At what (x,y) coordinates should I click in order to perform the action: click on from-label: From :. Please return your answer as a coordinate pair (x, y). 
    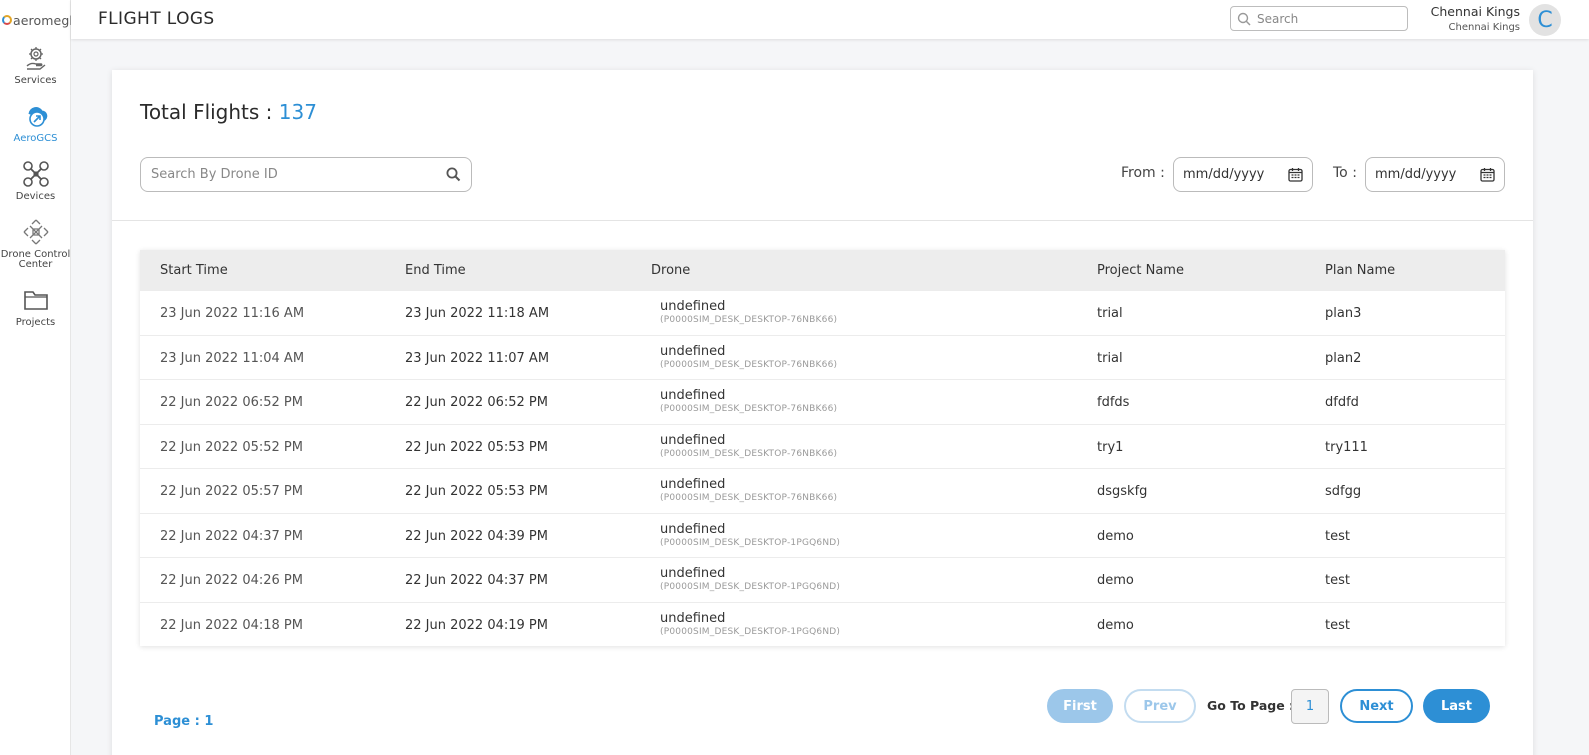
    Looking at the image, I should click on (1143, 173).